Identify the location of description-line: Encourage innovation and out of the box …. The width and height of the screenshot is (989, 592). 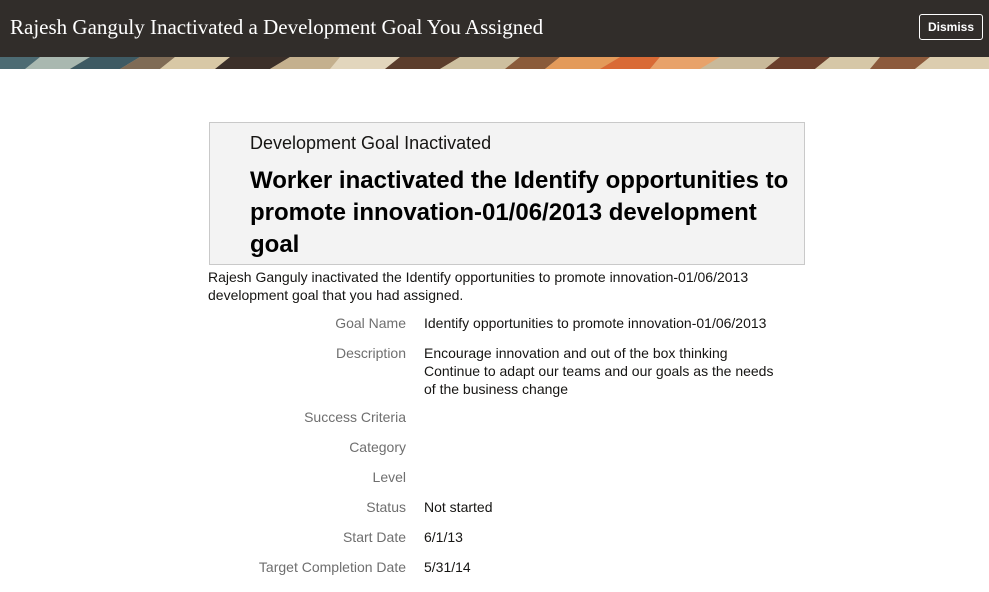
(576, 353).